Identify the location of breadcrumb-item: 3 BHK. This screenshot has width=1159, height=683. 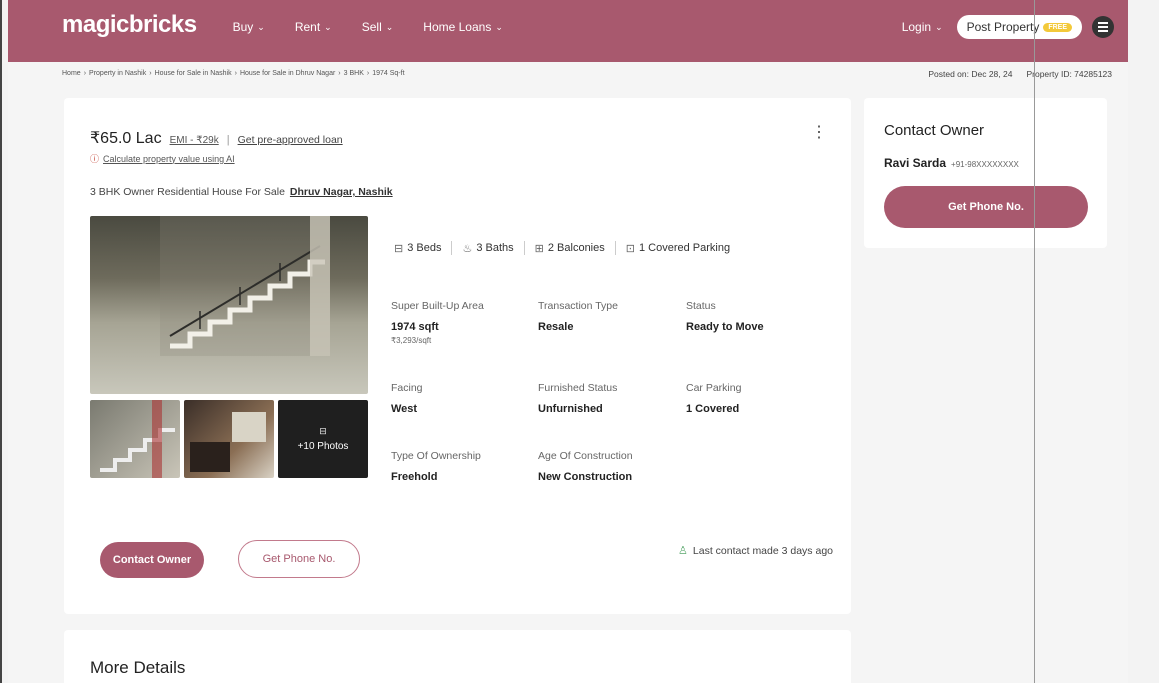
(354, 73).